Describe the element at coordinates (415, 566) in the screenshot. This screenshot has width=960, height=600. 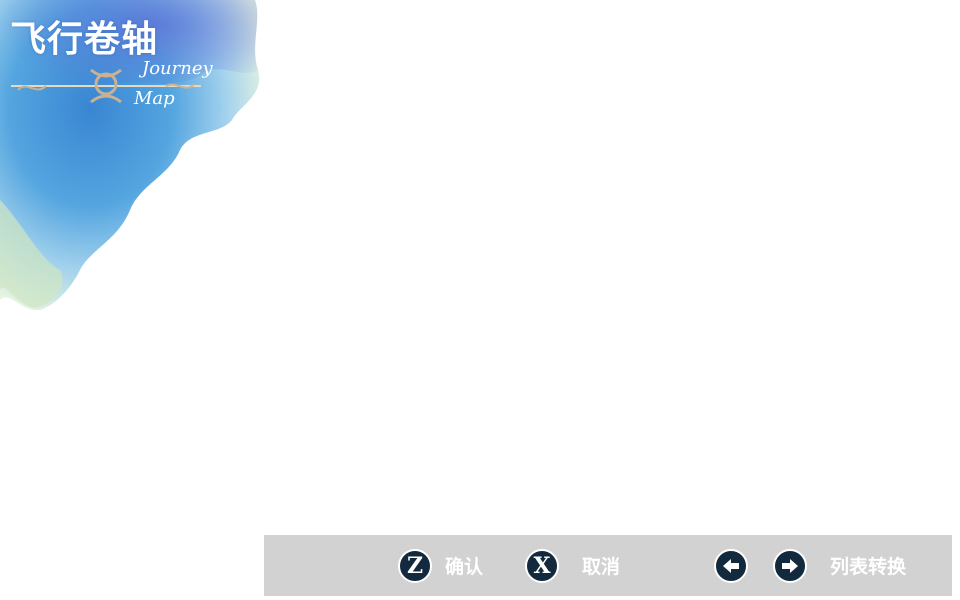
I see `z-key-icon: Z` at that location.